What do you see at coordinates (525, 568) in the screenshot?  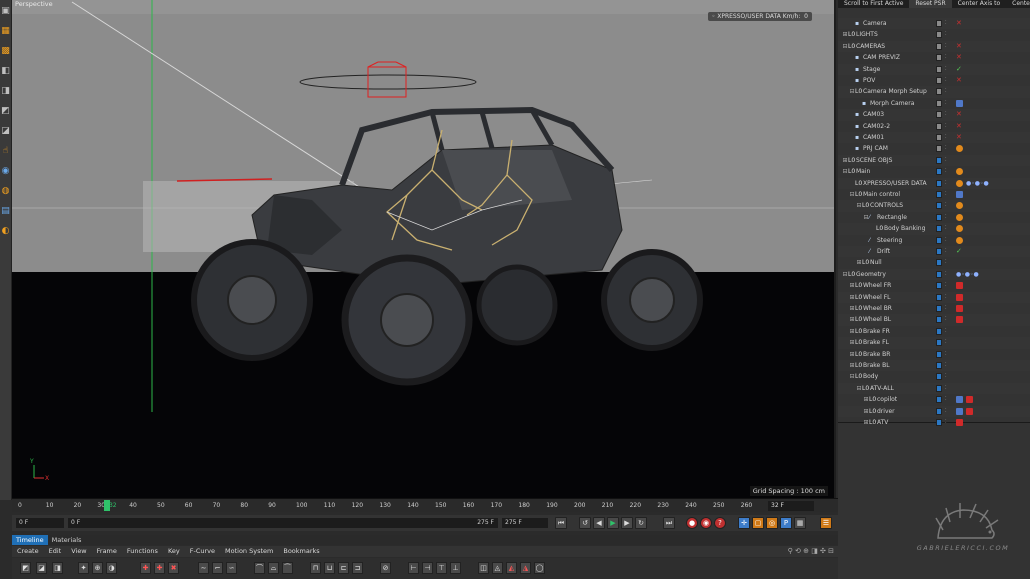 I see `layer-d-icon: ◮` at bounding box center [525, 568].